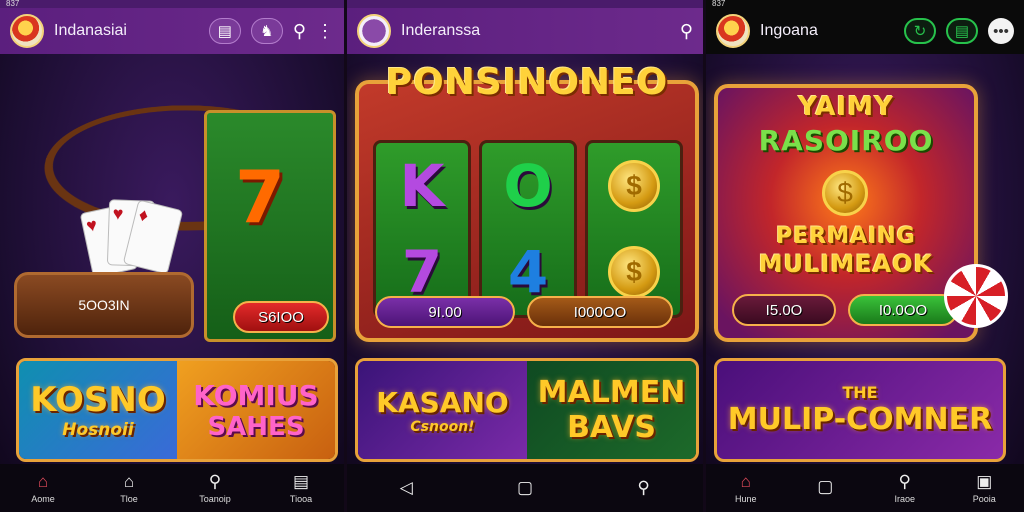 The image size is (1024, 512). Describe the element at coordinates (43, 498) in the screenshot. I see `nav-label: Aome` at that location.